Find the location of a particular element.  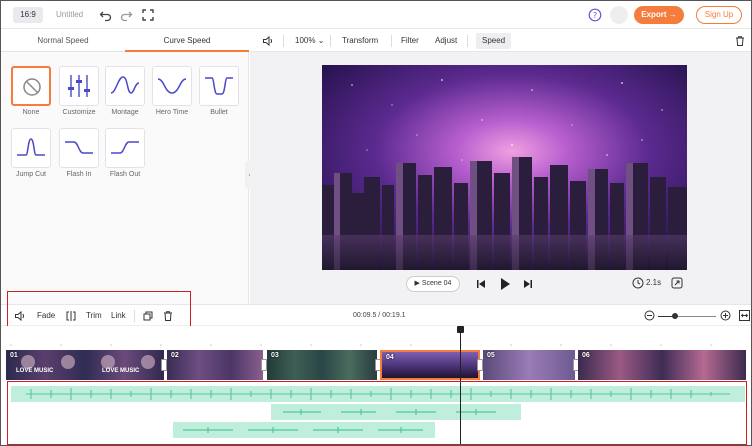

play-icon is located at coordinates (505, 284).